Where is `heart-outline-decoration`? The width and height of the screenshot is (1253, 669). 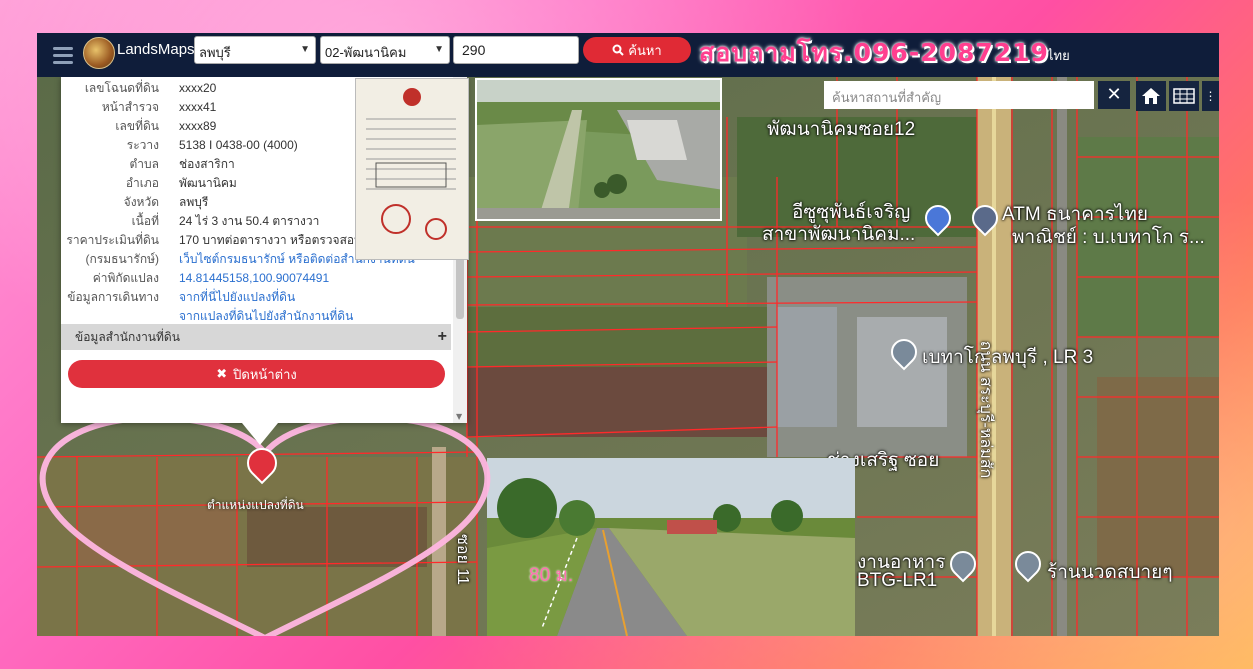
heart-outline-decoration is located at coordinates (265, 525).